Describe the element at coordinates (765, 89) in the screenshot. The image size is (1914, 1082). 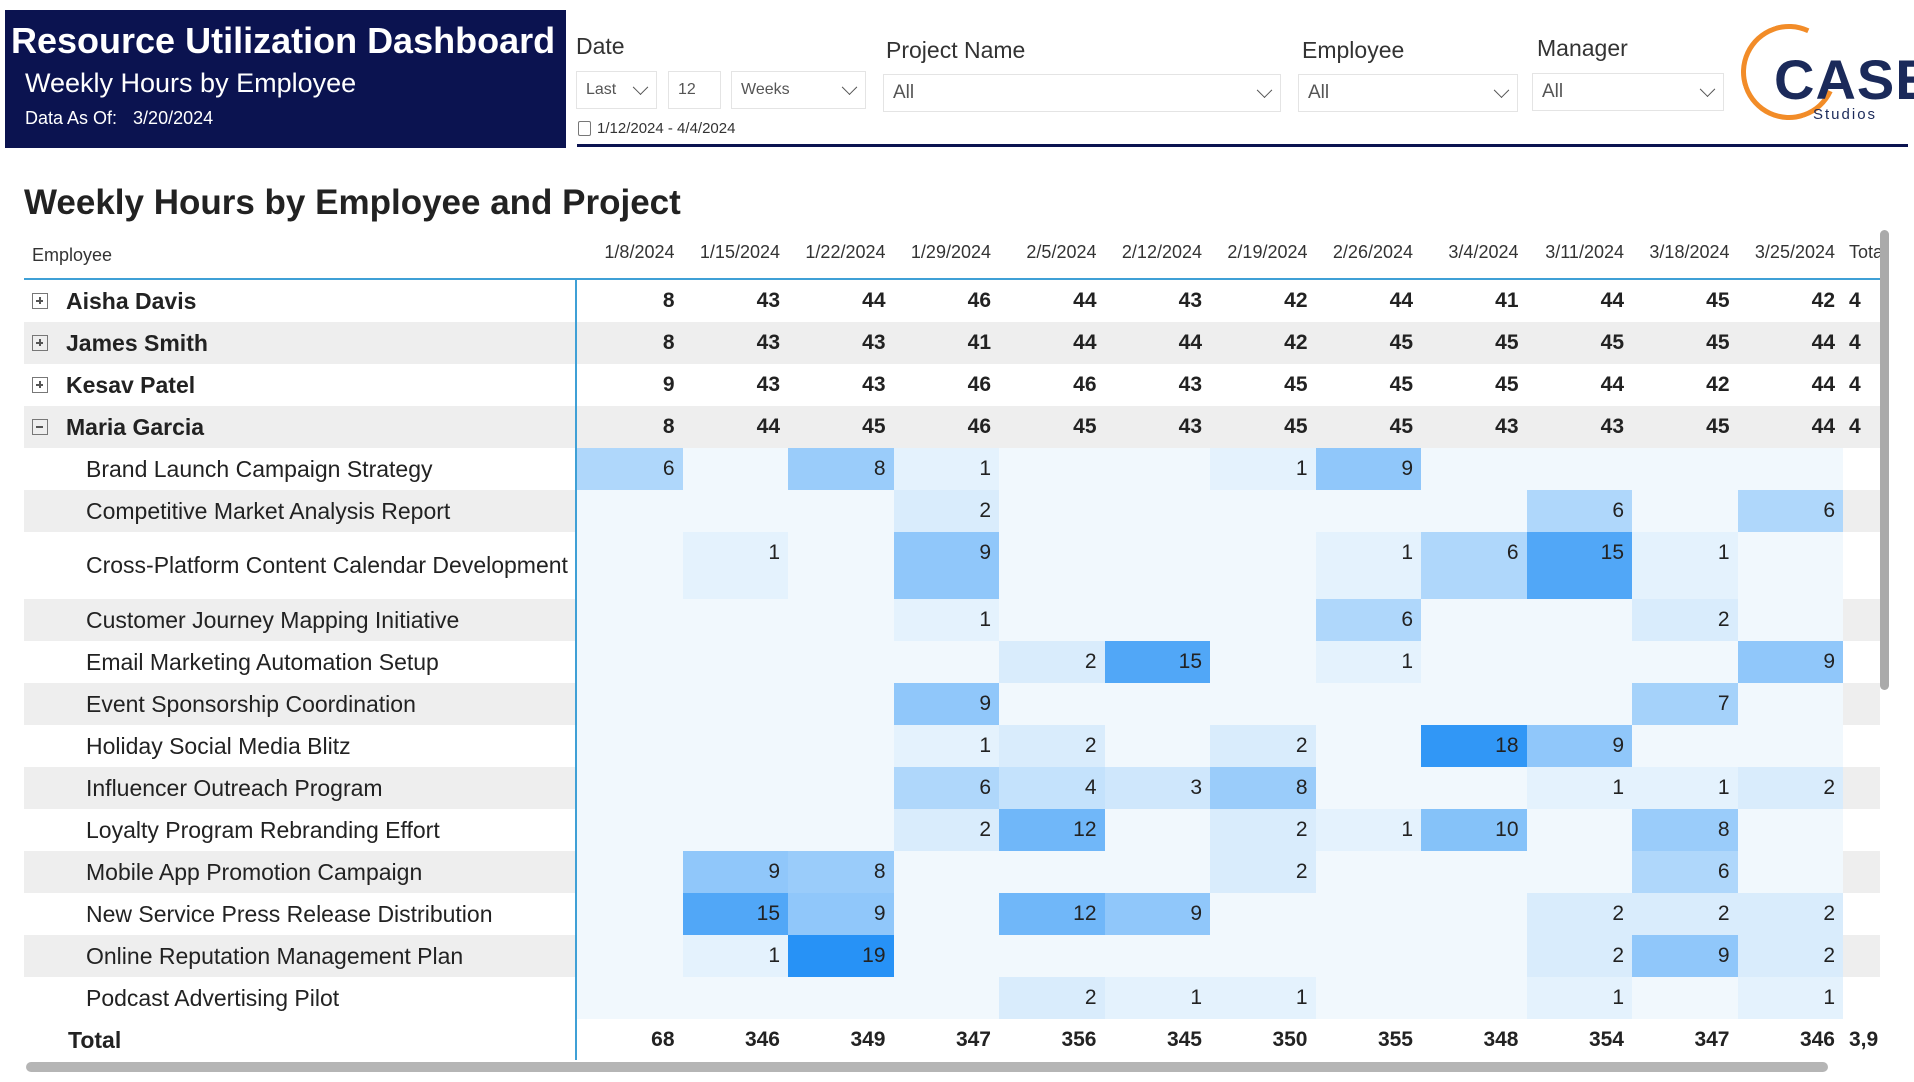
I see `date-unit-value: Weeks` at that location.